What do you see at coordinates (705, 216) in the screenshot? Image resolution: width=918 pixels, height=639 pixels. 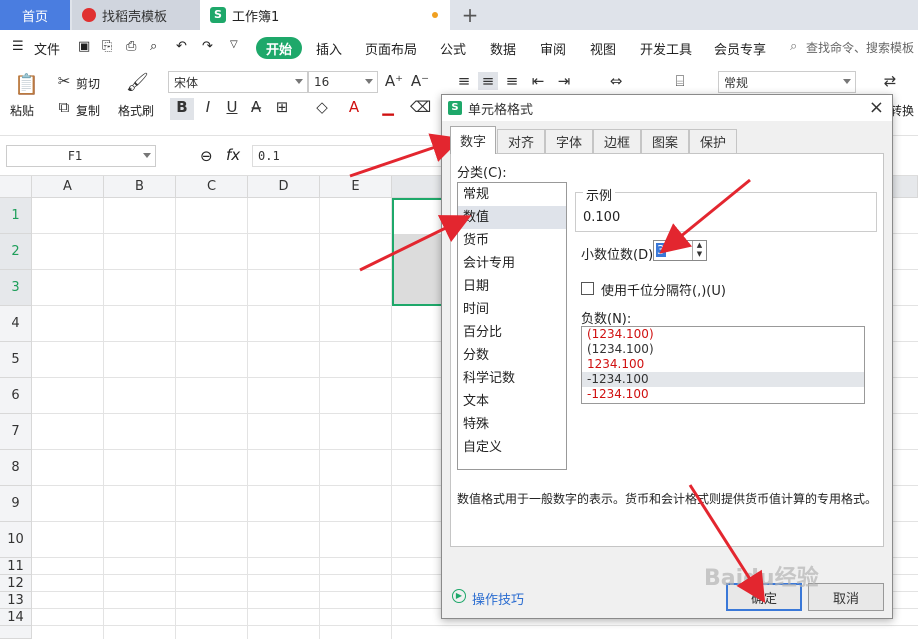 I see `arrow-to-decimal-places` at bounding box center [705, 216].